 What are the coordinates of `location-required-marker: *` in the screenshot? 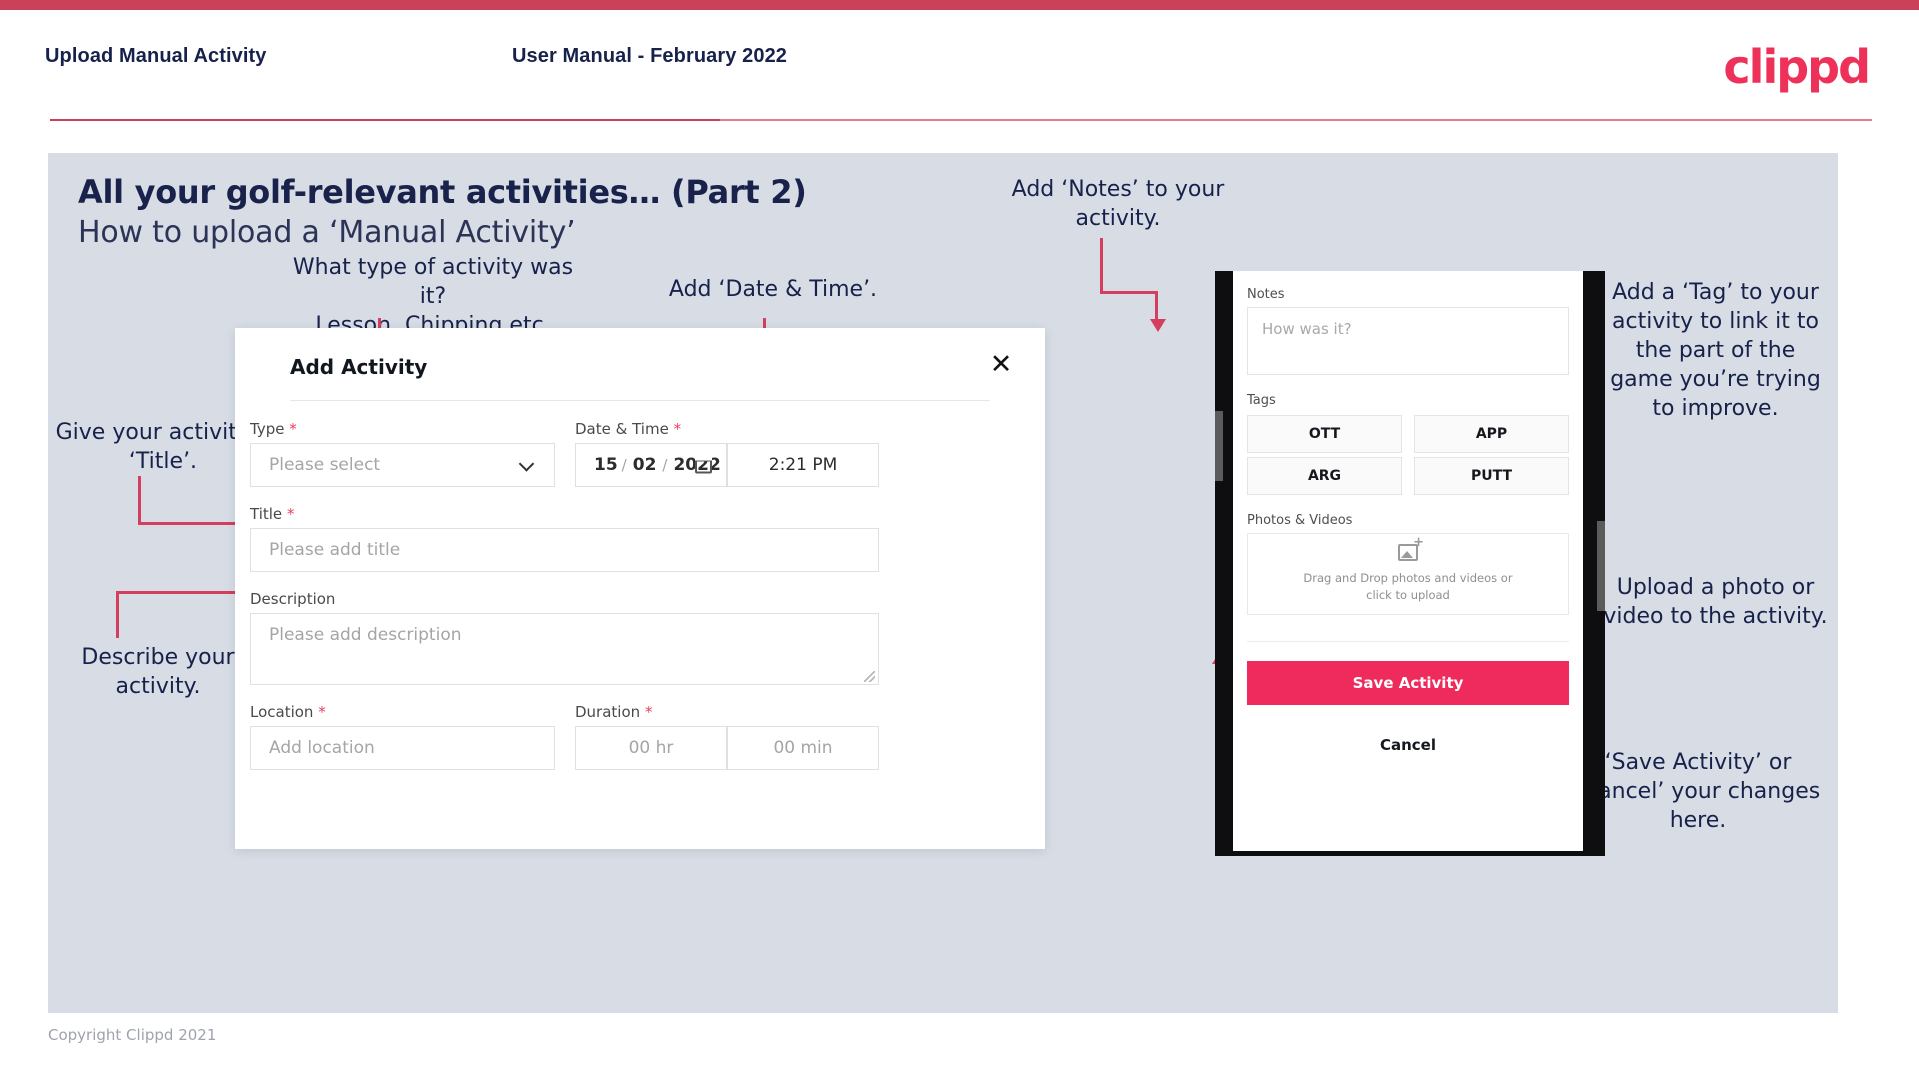 It's located at (322, 712).